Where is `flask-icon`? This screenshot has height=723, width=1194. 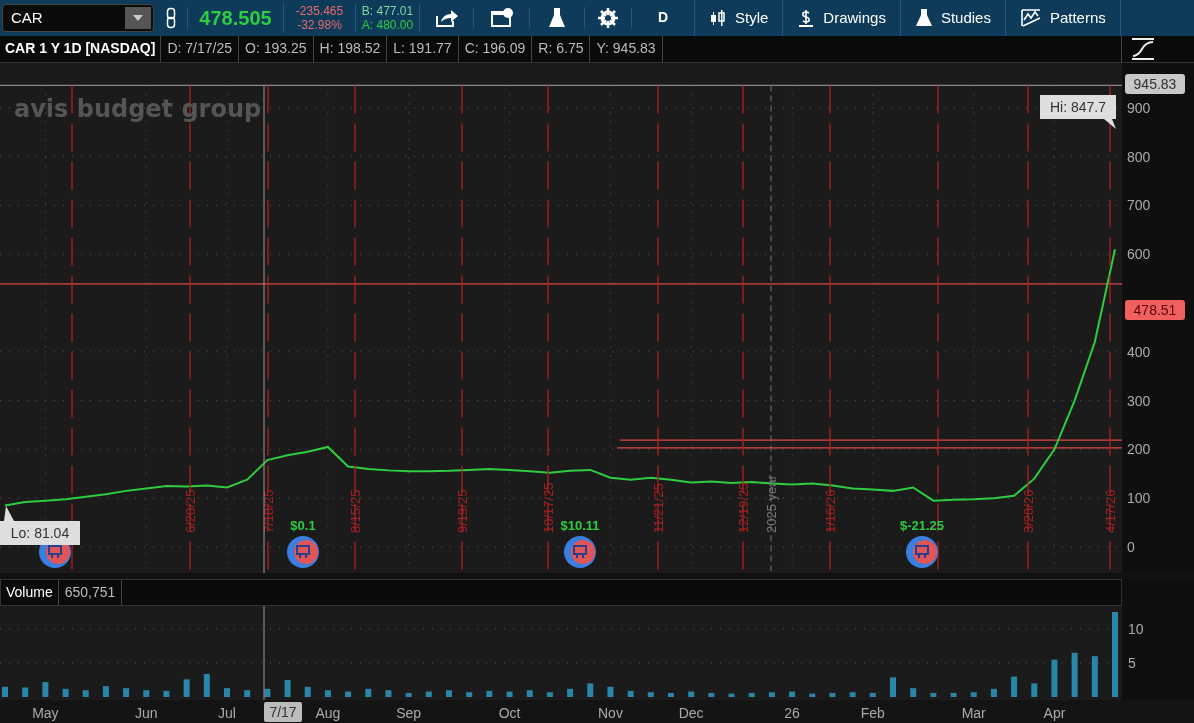
flask-icon is located at coordinates (557, 17).